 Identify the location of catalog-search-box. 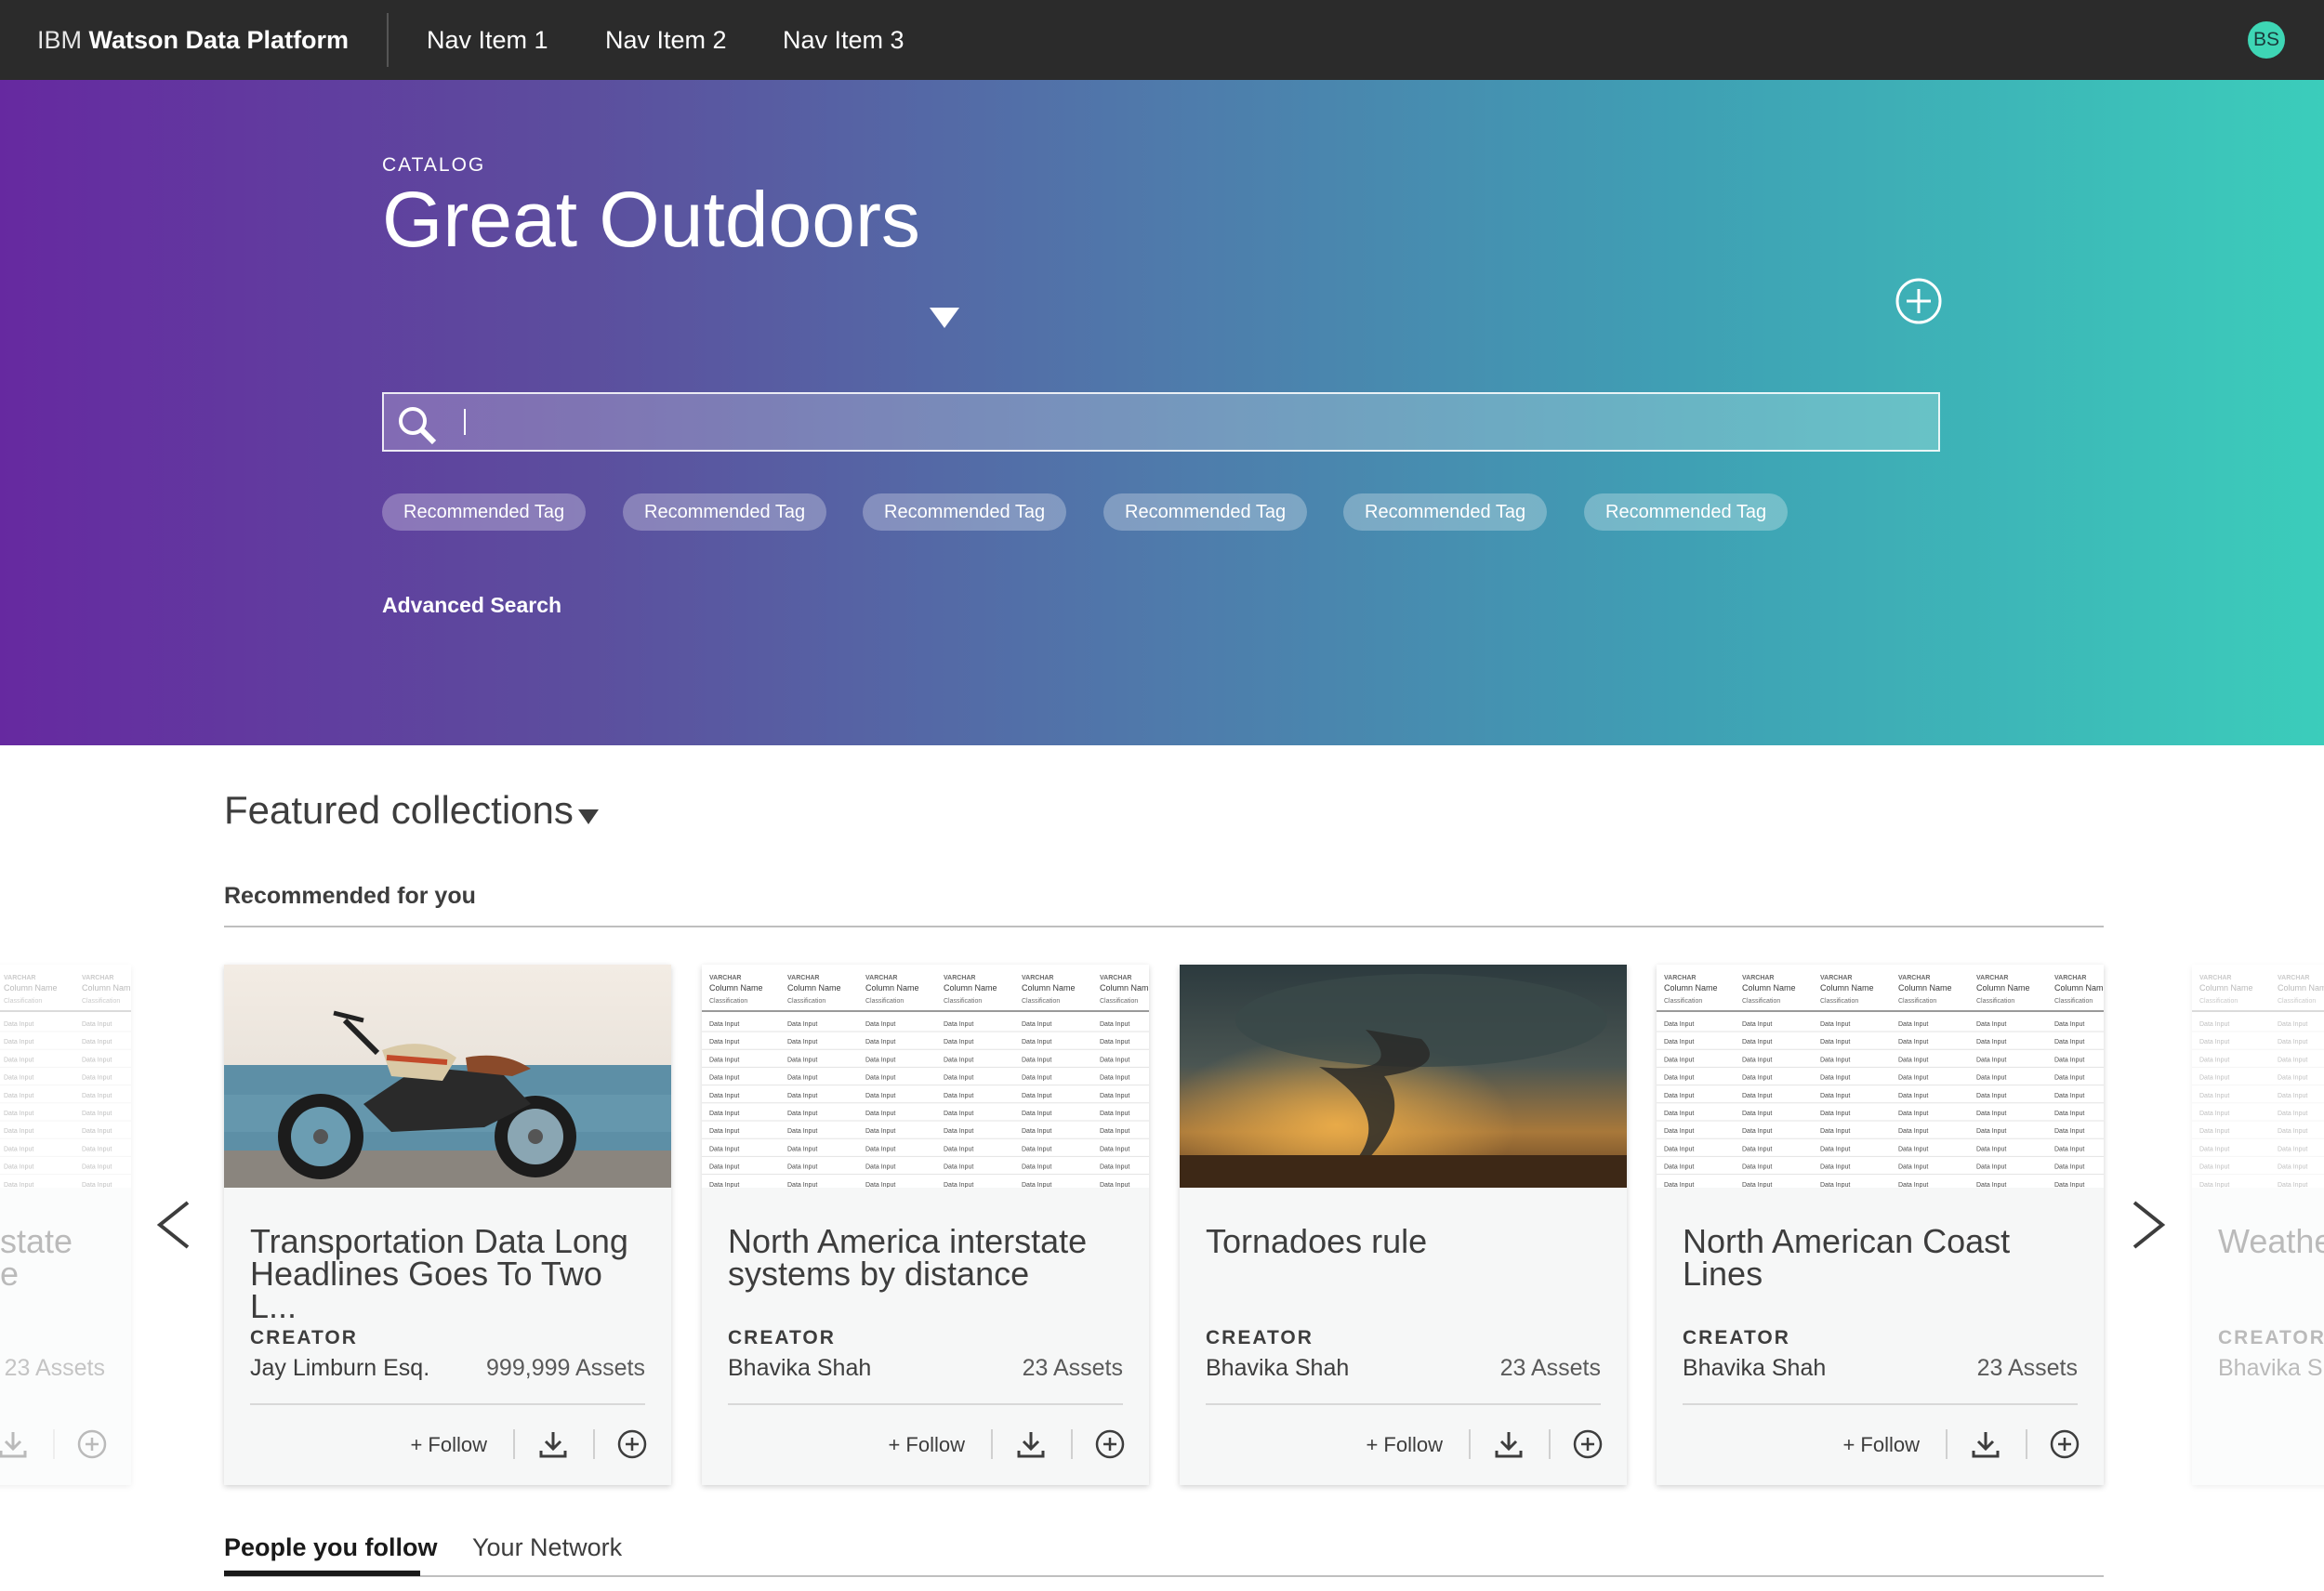
(1161, 422).